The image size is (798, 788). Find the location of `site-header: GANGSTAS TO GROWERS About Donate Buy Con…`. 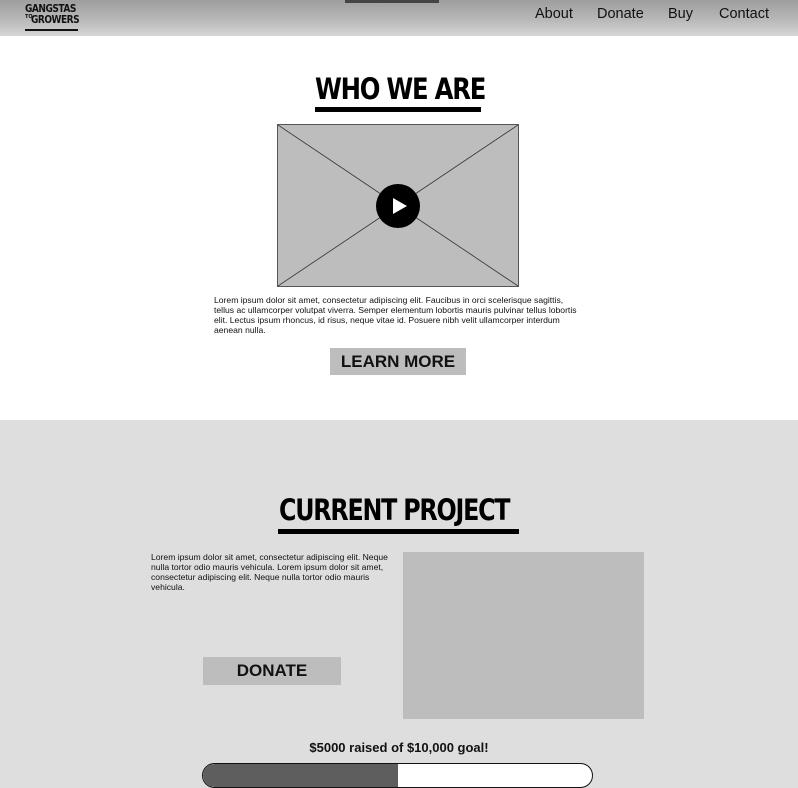

site-header: GANGSTAS TO GROWERS About Donate Buy Con… is located at coordinates (399, 18).